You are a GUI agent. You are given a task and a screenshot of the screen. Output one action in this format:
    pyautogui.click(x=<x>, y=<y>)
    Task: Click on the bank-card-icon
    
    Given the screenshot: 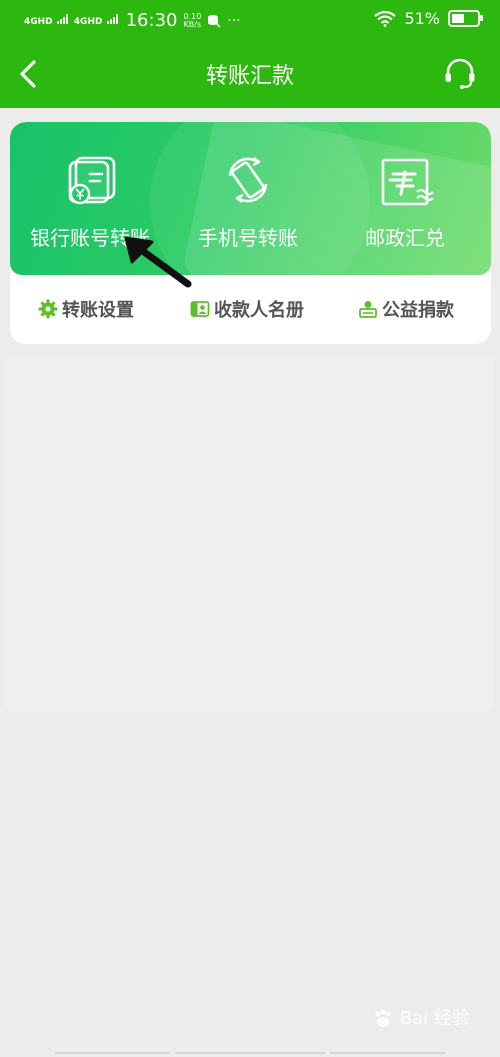 What is the action you would take?
    pyautogui.click(x=92, y=180)
    